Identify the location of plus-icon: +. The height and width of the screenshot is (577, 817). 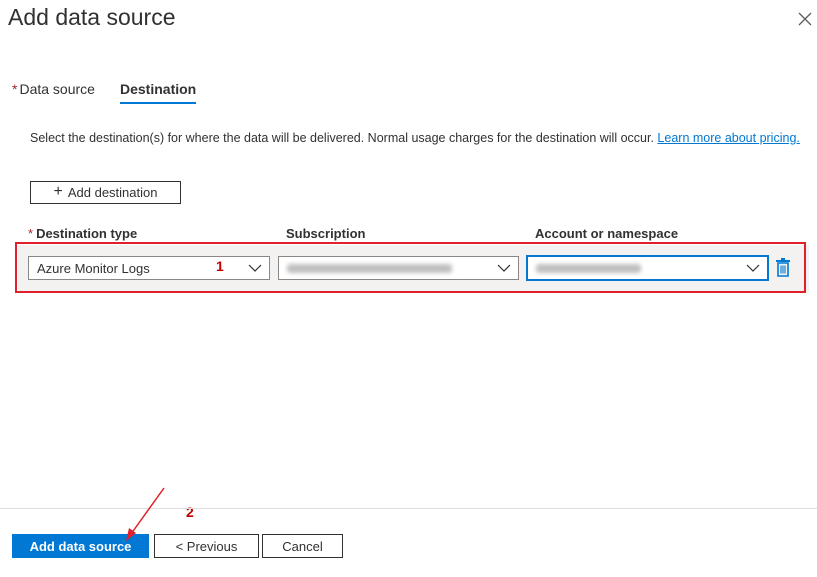
(58, 191).